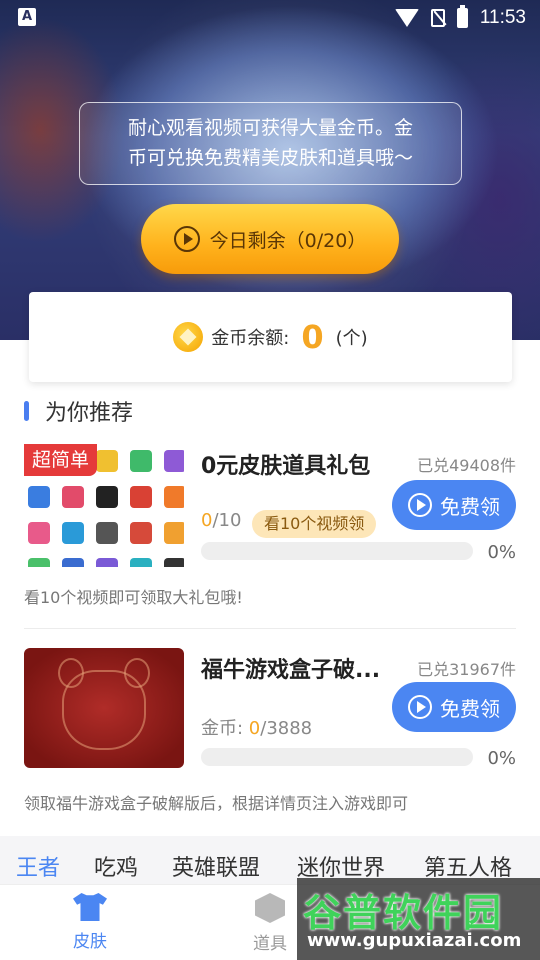 The width and height of the screenshot is (540, 960). I want to click on coin-balance-value: 0, so click(312, 337).